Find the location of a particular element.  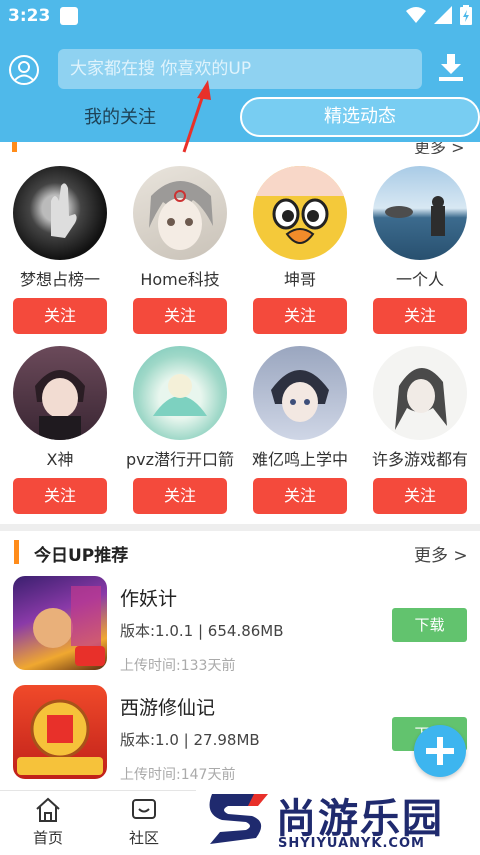

nav-community: 社区 is located at coordinates (144, 822).